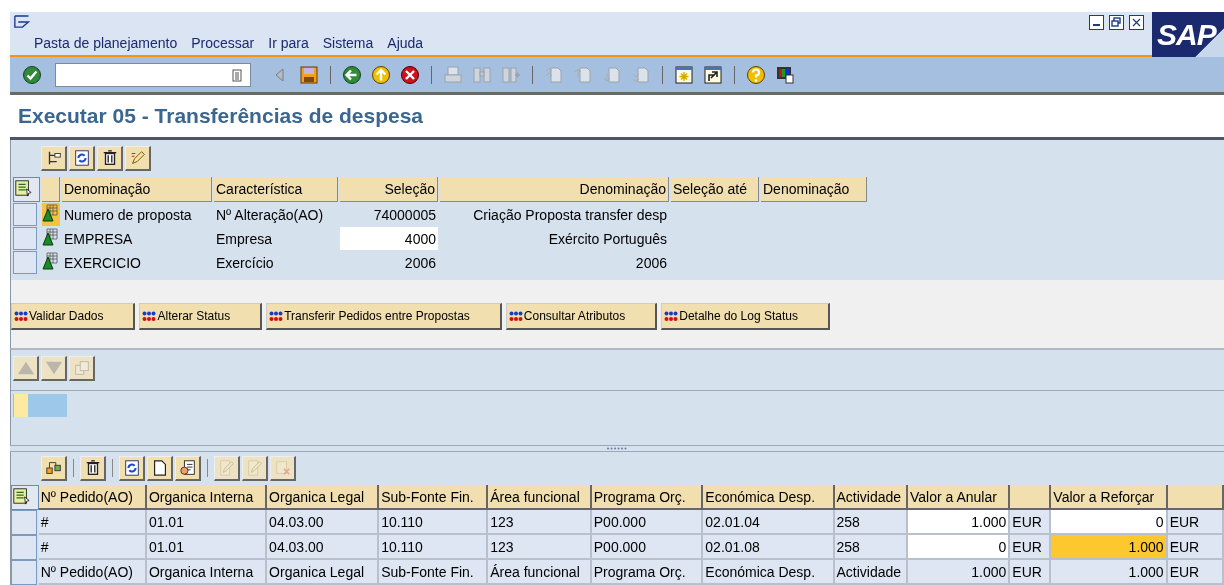 This screenshot has height=585, width=1224. What do you see at coordinates (745, 316) in the screenshot?
I see `action-button: Detalhe do Log Status` at bounding box center [745, 316].